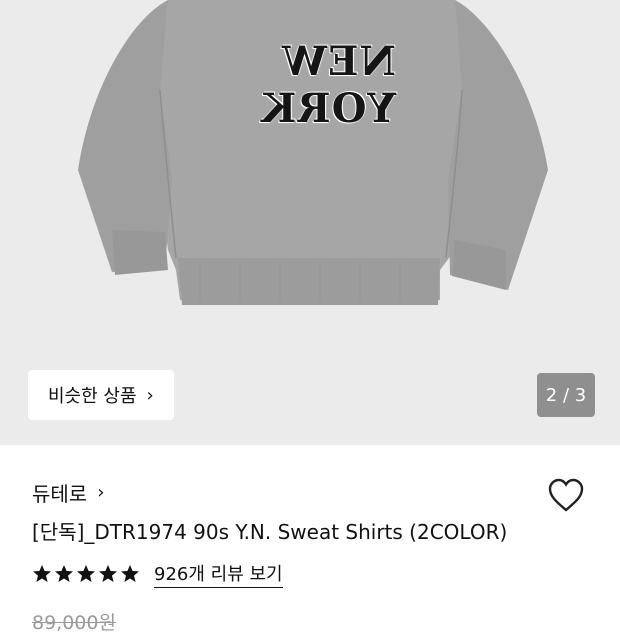  Describe the element at coordinates (74, 623) in the screenshot. I see `original-price: 89,000원` at that location.